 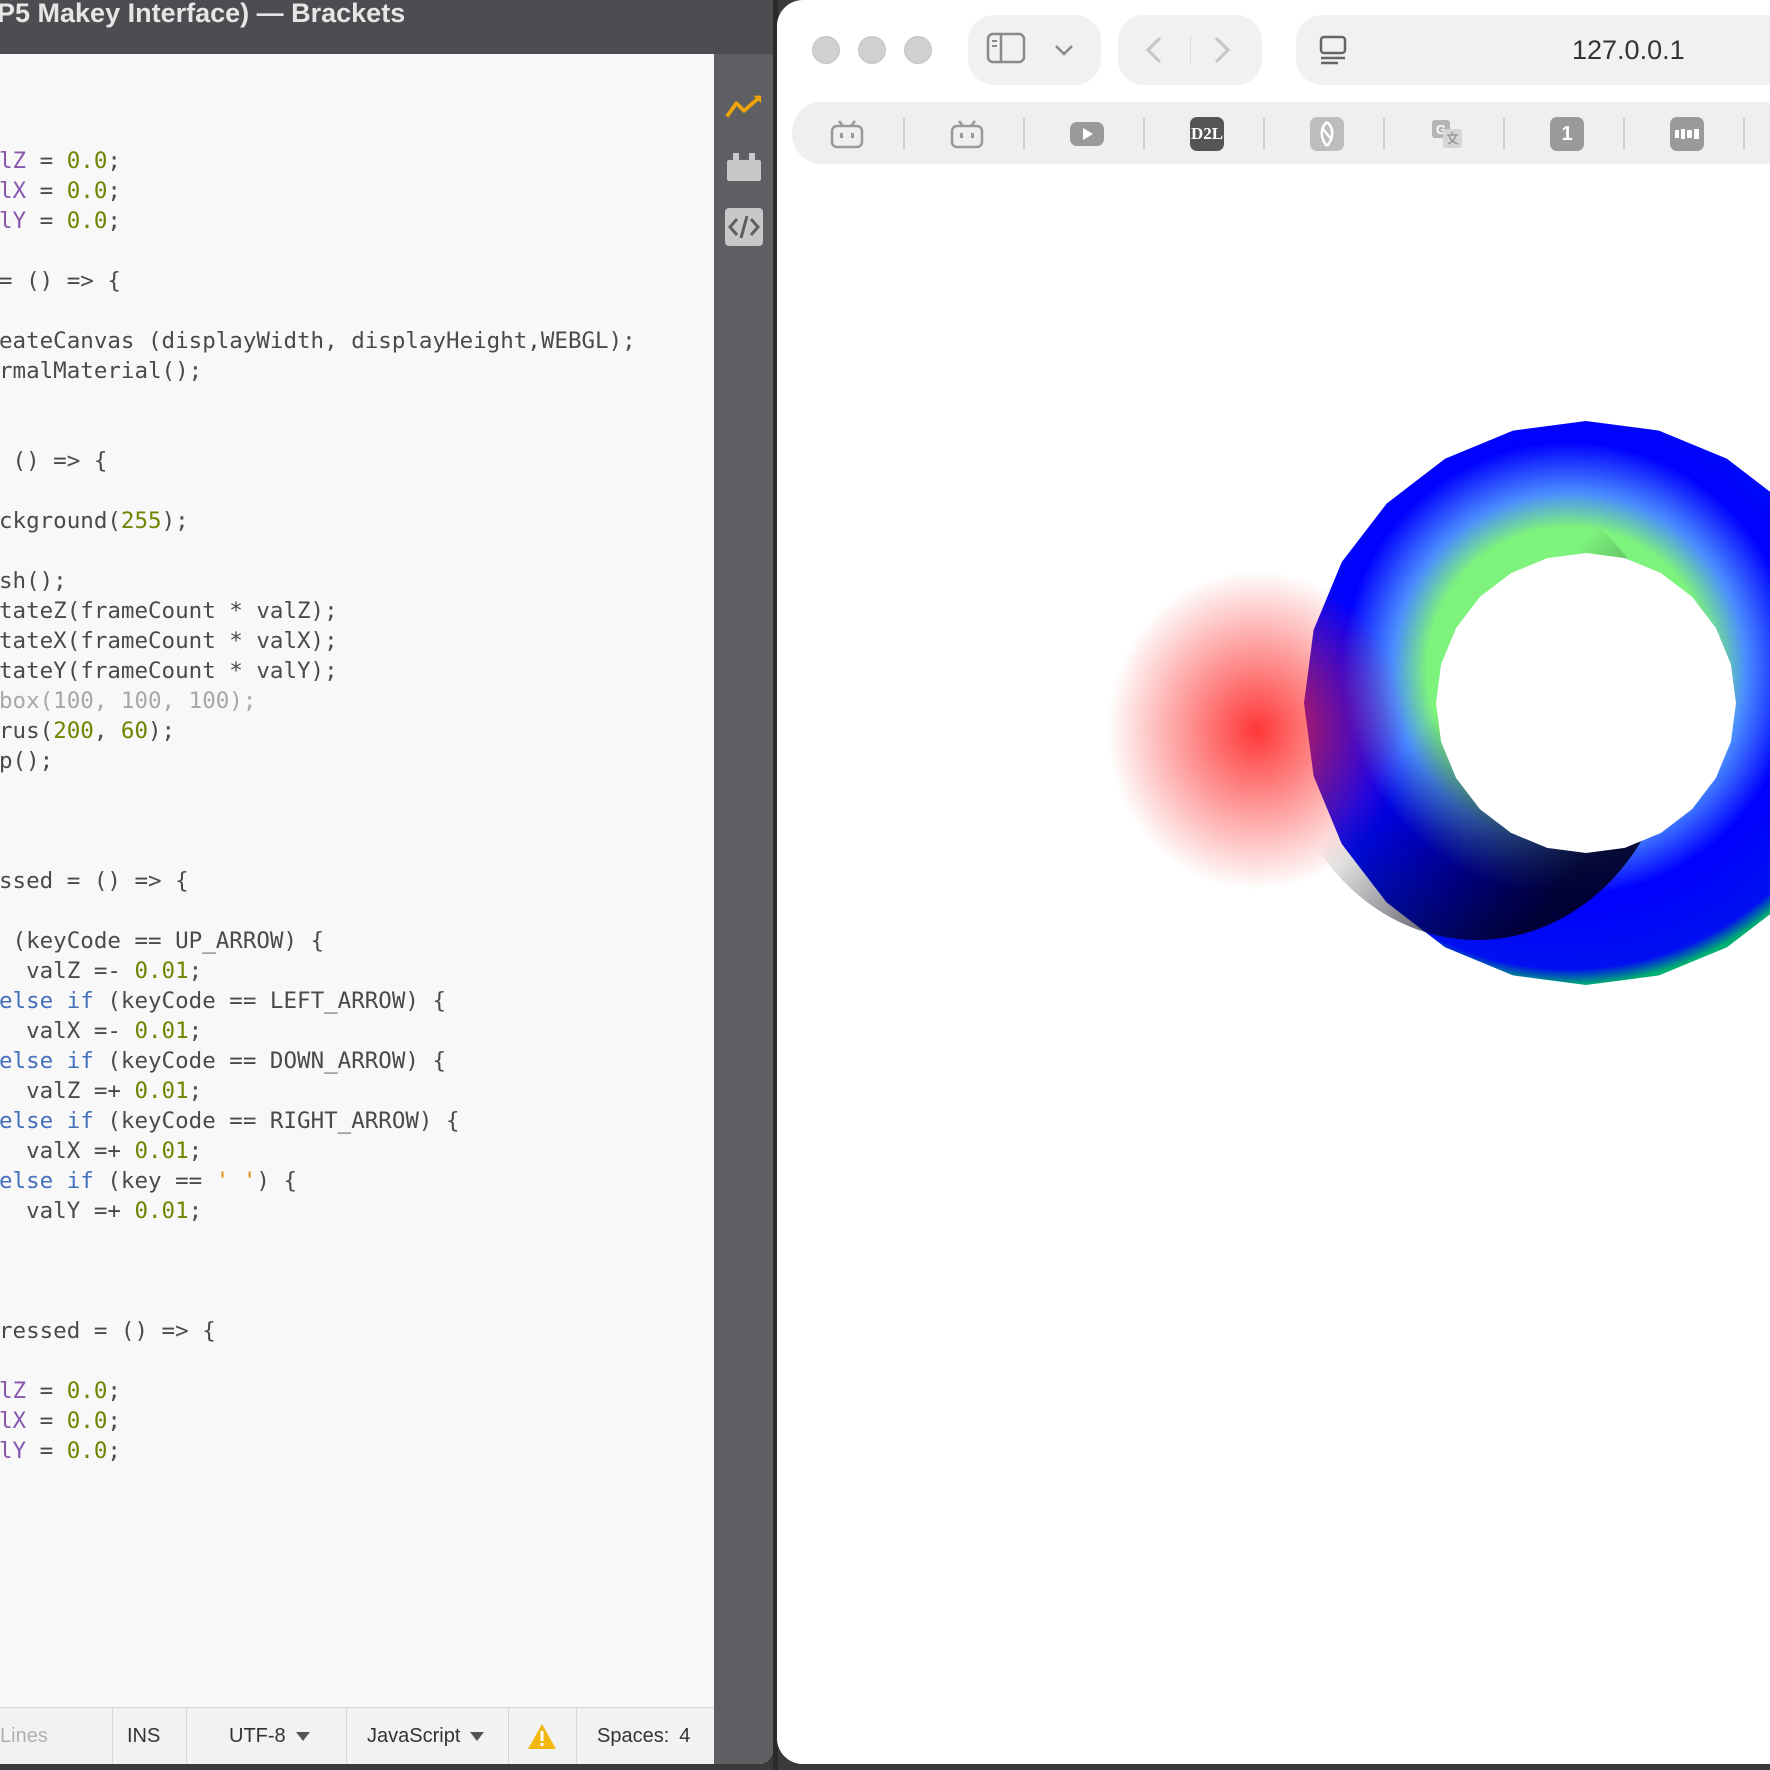 What do you see at coordinates (318, 941) in the screenshot?
I see `code-line: (keyCode == UP_ARROW) {` at bounding box center [318, 941].